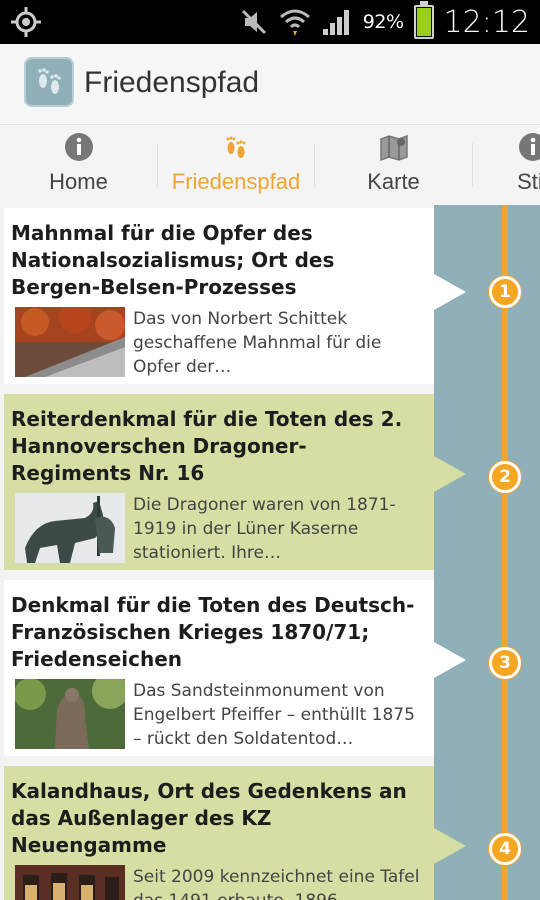  Describe the element at coordinates (236, 181) in the screenshot. I see `tab-label: Friedenspfad` at that location.